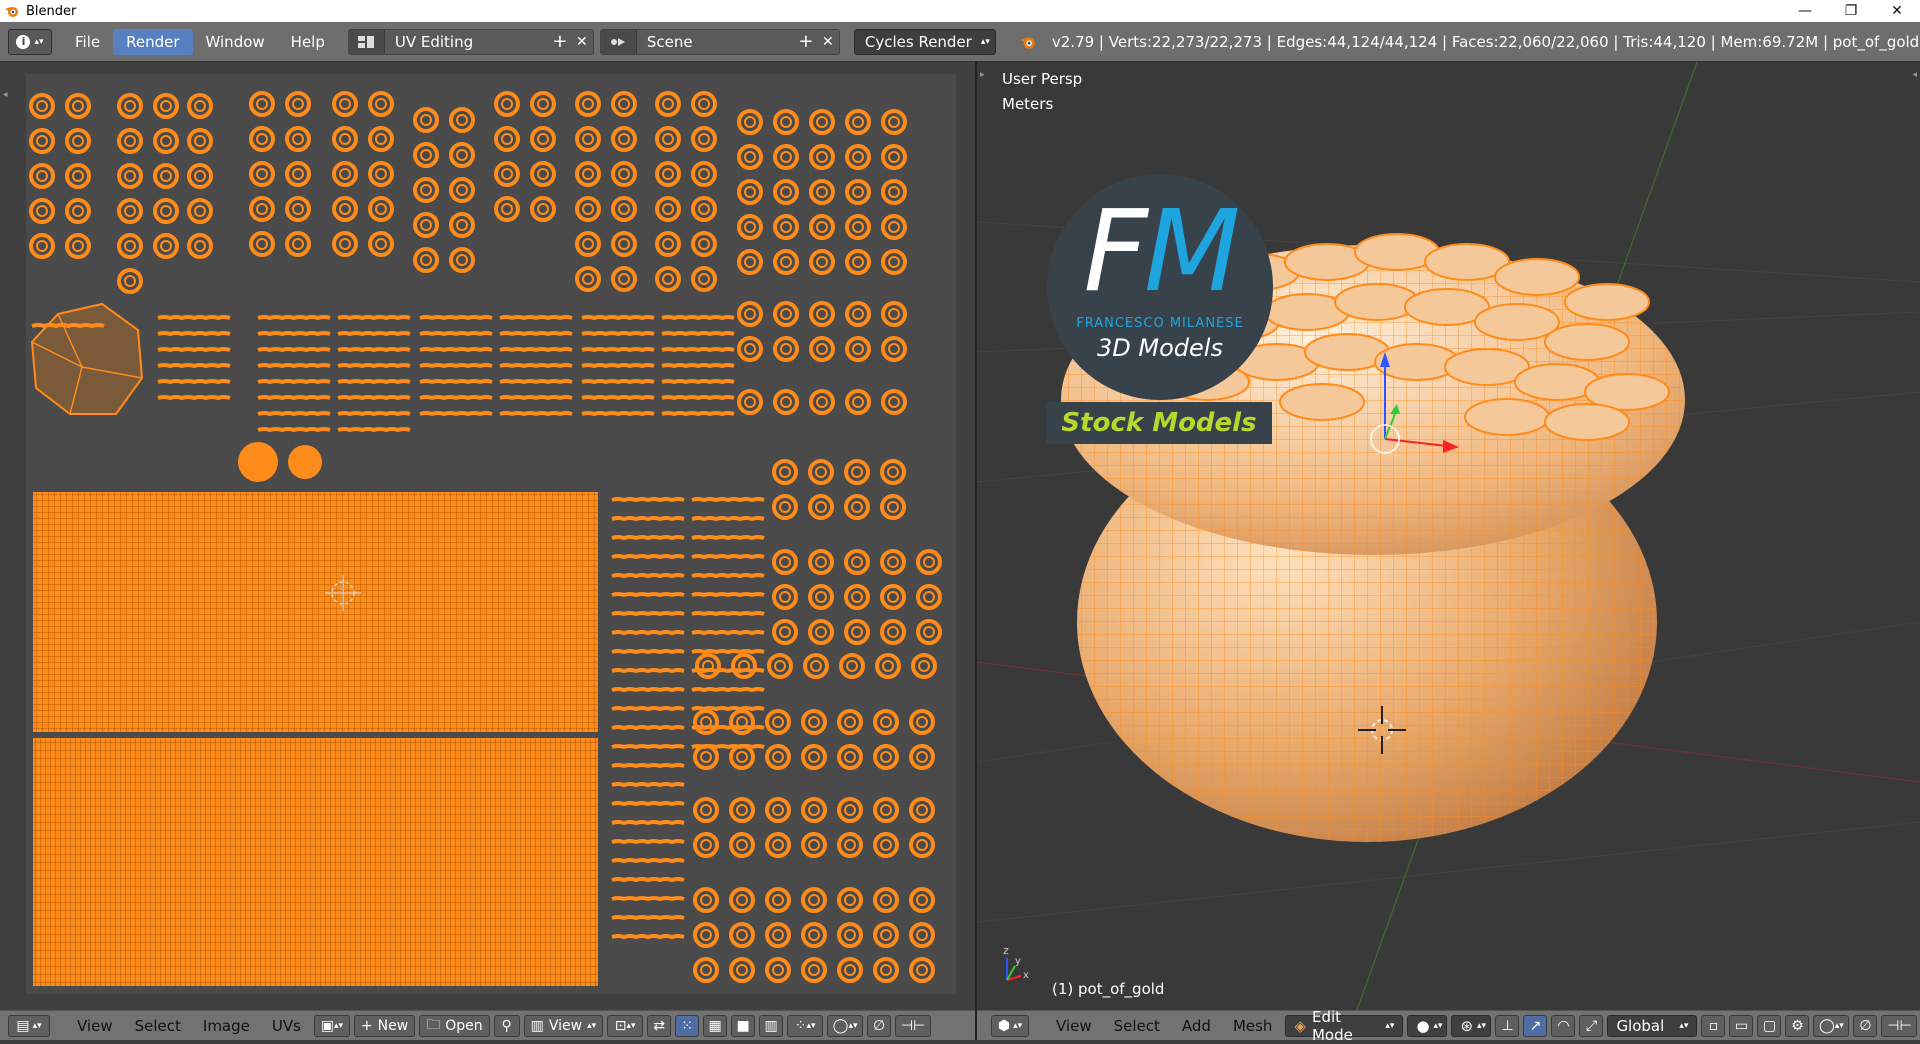  I want to click on rotate-manipulator-button: ◠, so click(1563, 1025).